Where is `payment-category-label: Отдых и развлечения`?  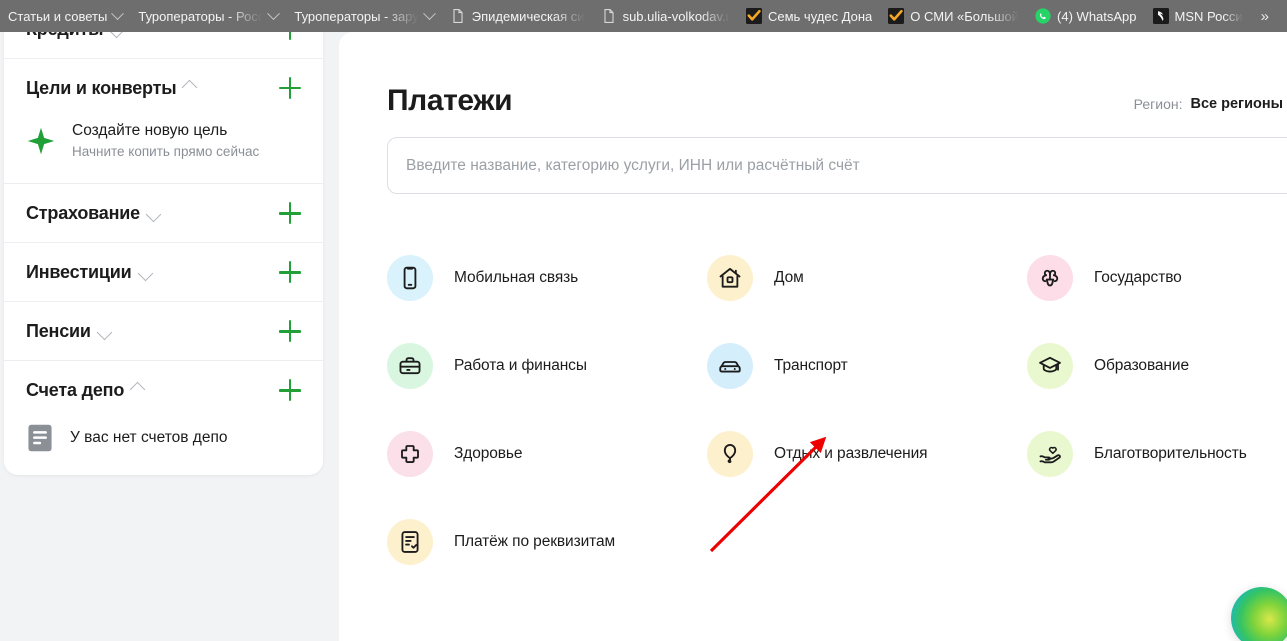
payment-category-label: Отдых и развлечения is located at coordinates (851, 453).